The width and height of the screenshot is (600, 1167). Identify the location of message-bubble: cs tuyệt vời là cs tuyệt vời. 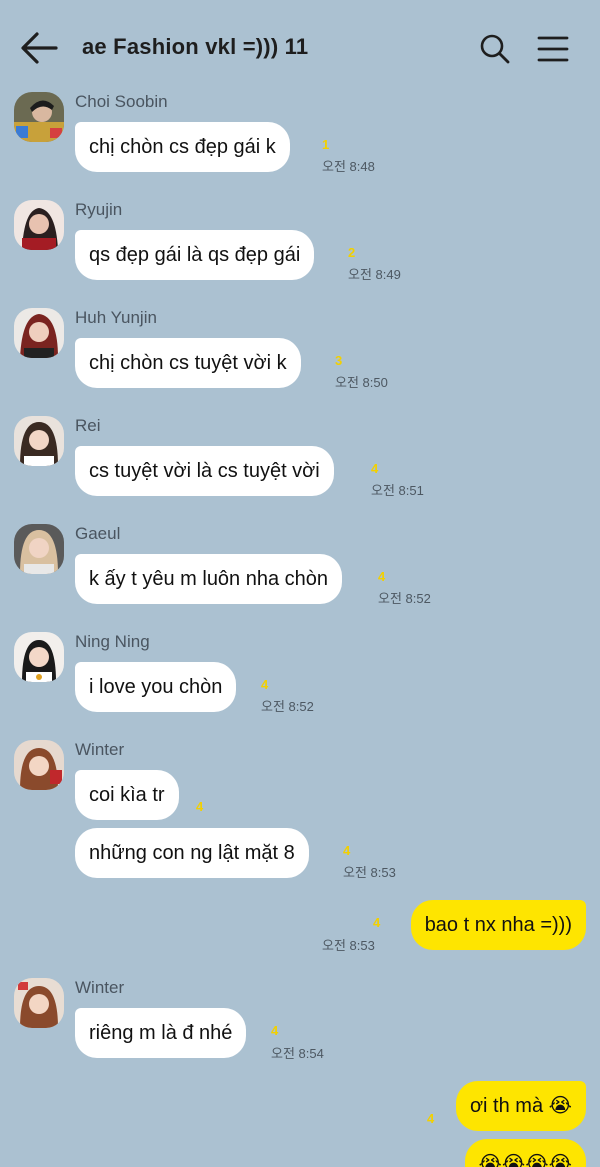
(204, 471).